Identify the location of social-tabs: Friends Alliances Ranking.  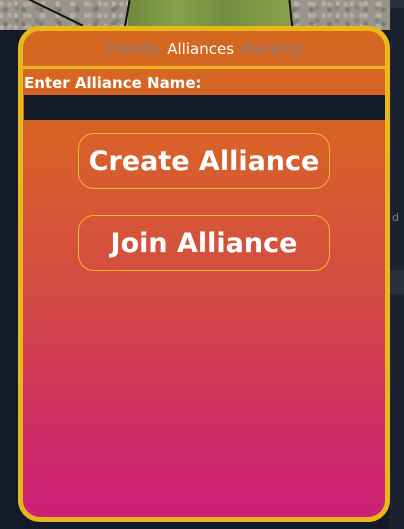
(204, 50).